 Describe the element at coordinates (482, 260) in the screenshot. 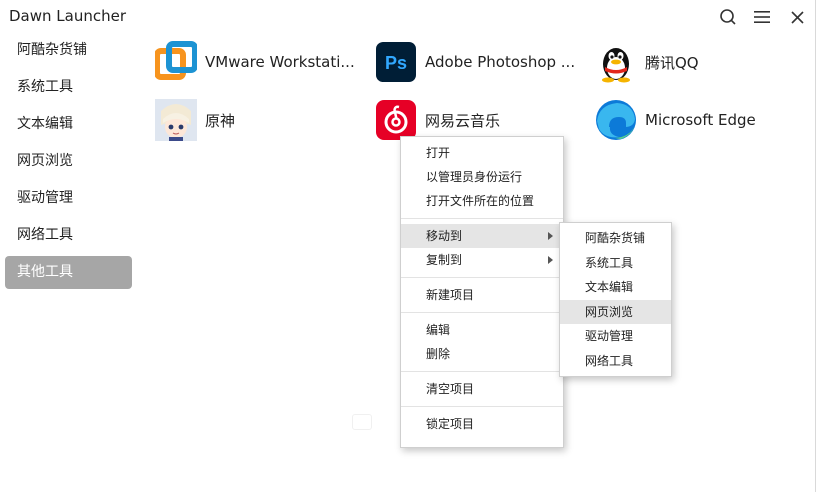

I see `menu-item-copy-to: 复制到` at that location.